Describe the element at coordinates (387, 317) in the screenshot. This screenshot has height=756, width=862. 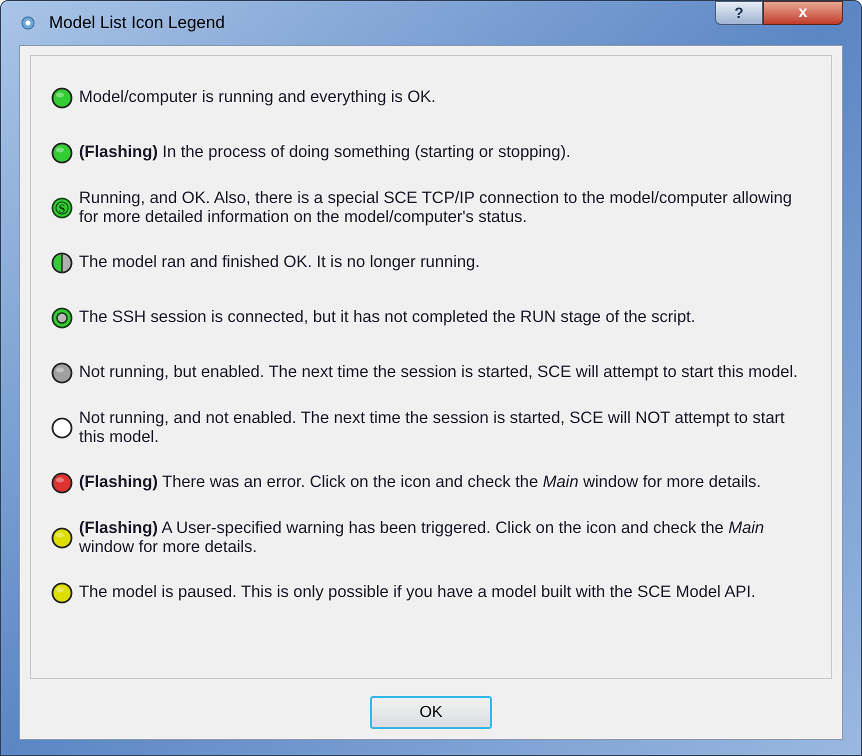
I see `legend-text: The SSH session is connected, but it has not completed the RUN stage of the script.` at that location.